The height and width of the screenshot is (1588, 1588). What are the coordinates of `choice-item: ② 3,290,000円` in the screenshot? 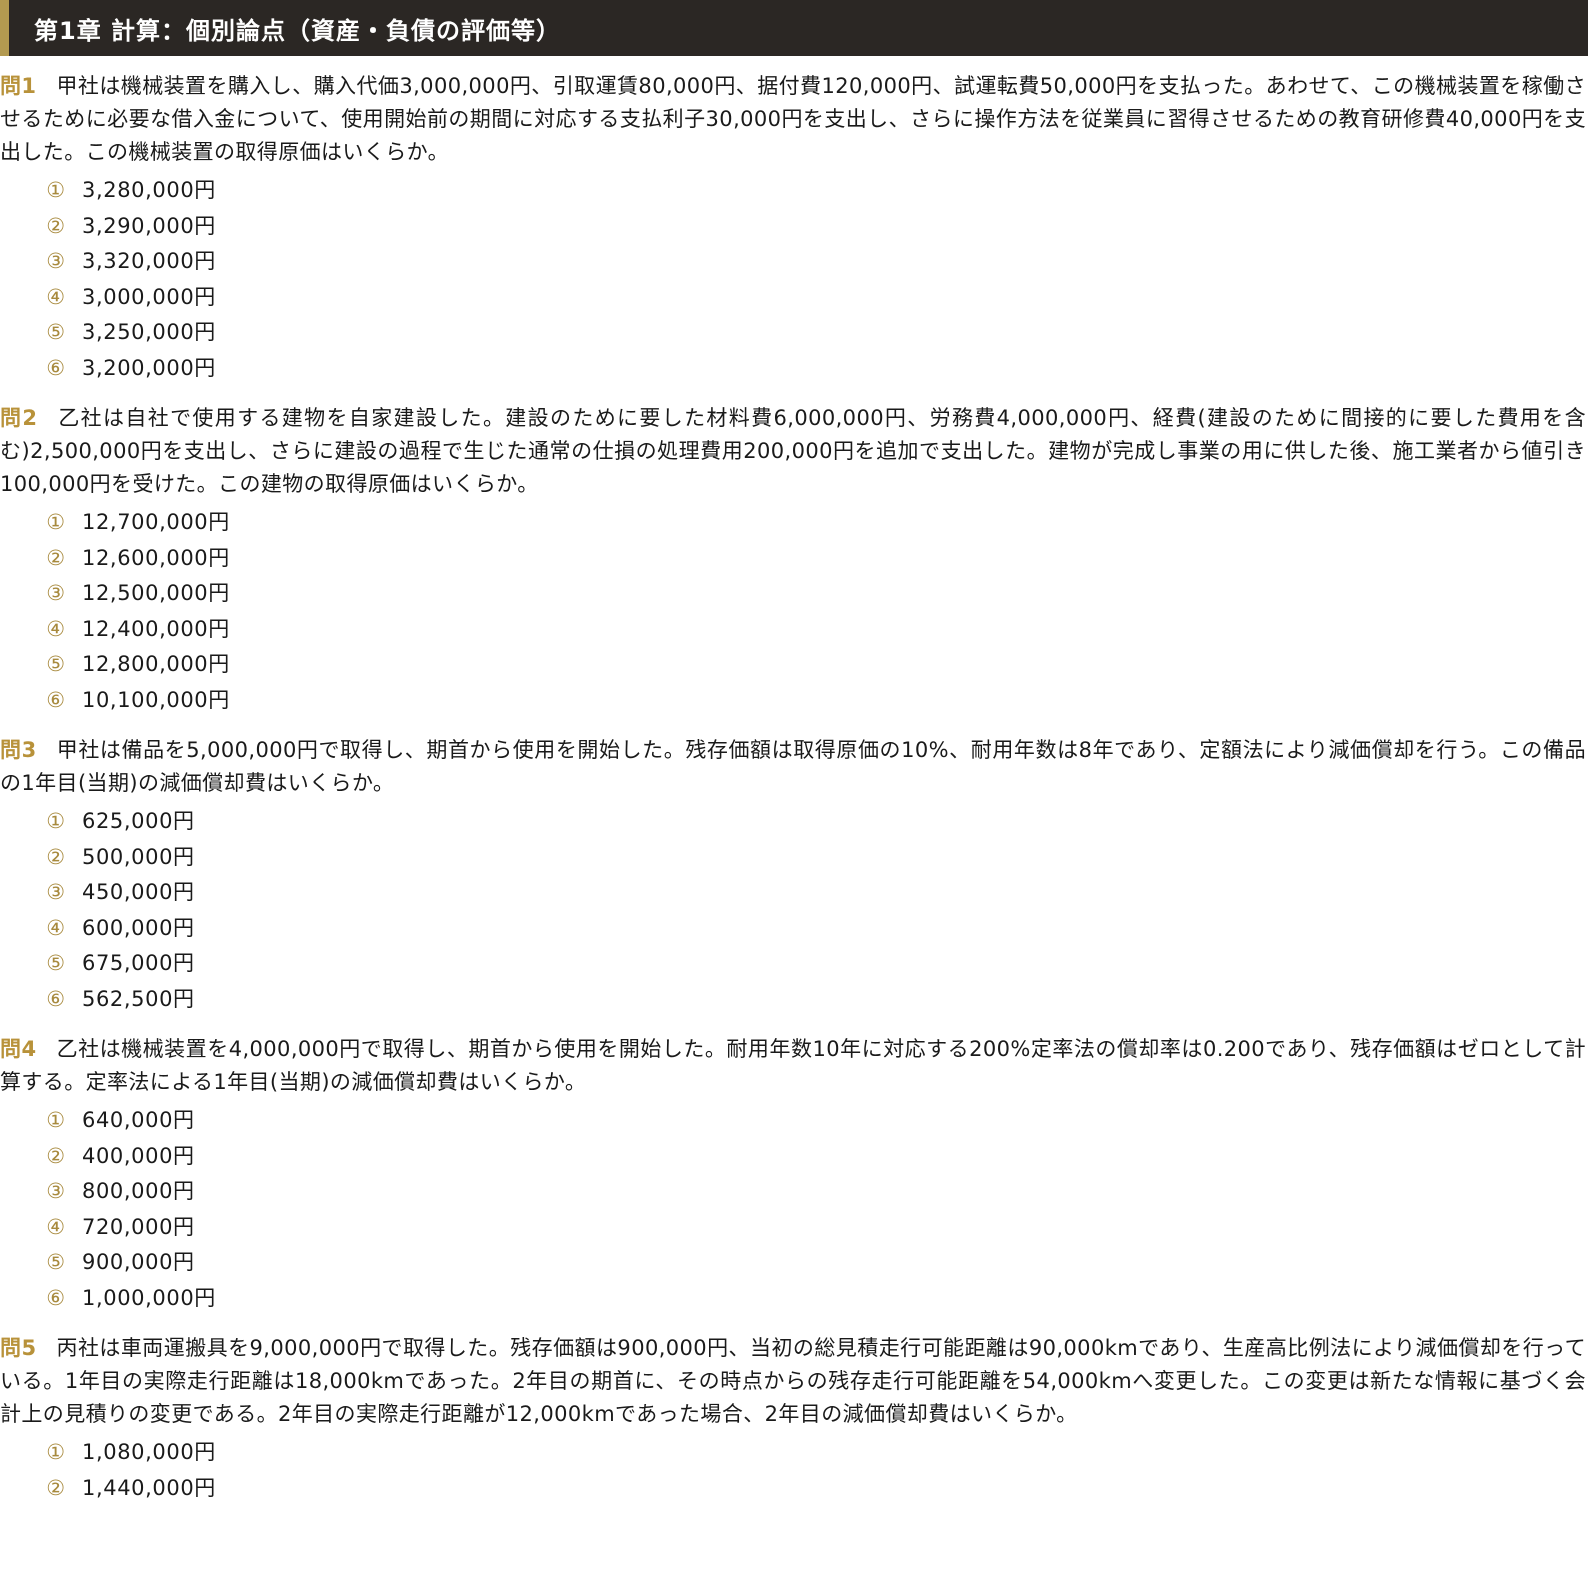 It's located at (816, 227).